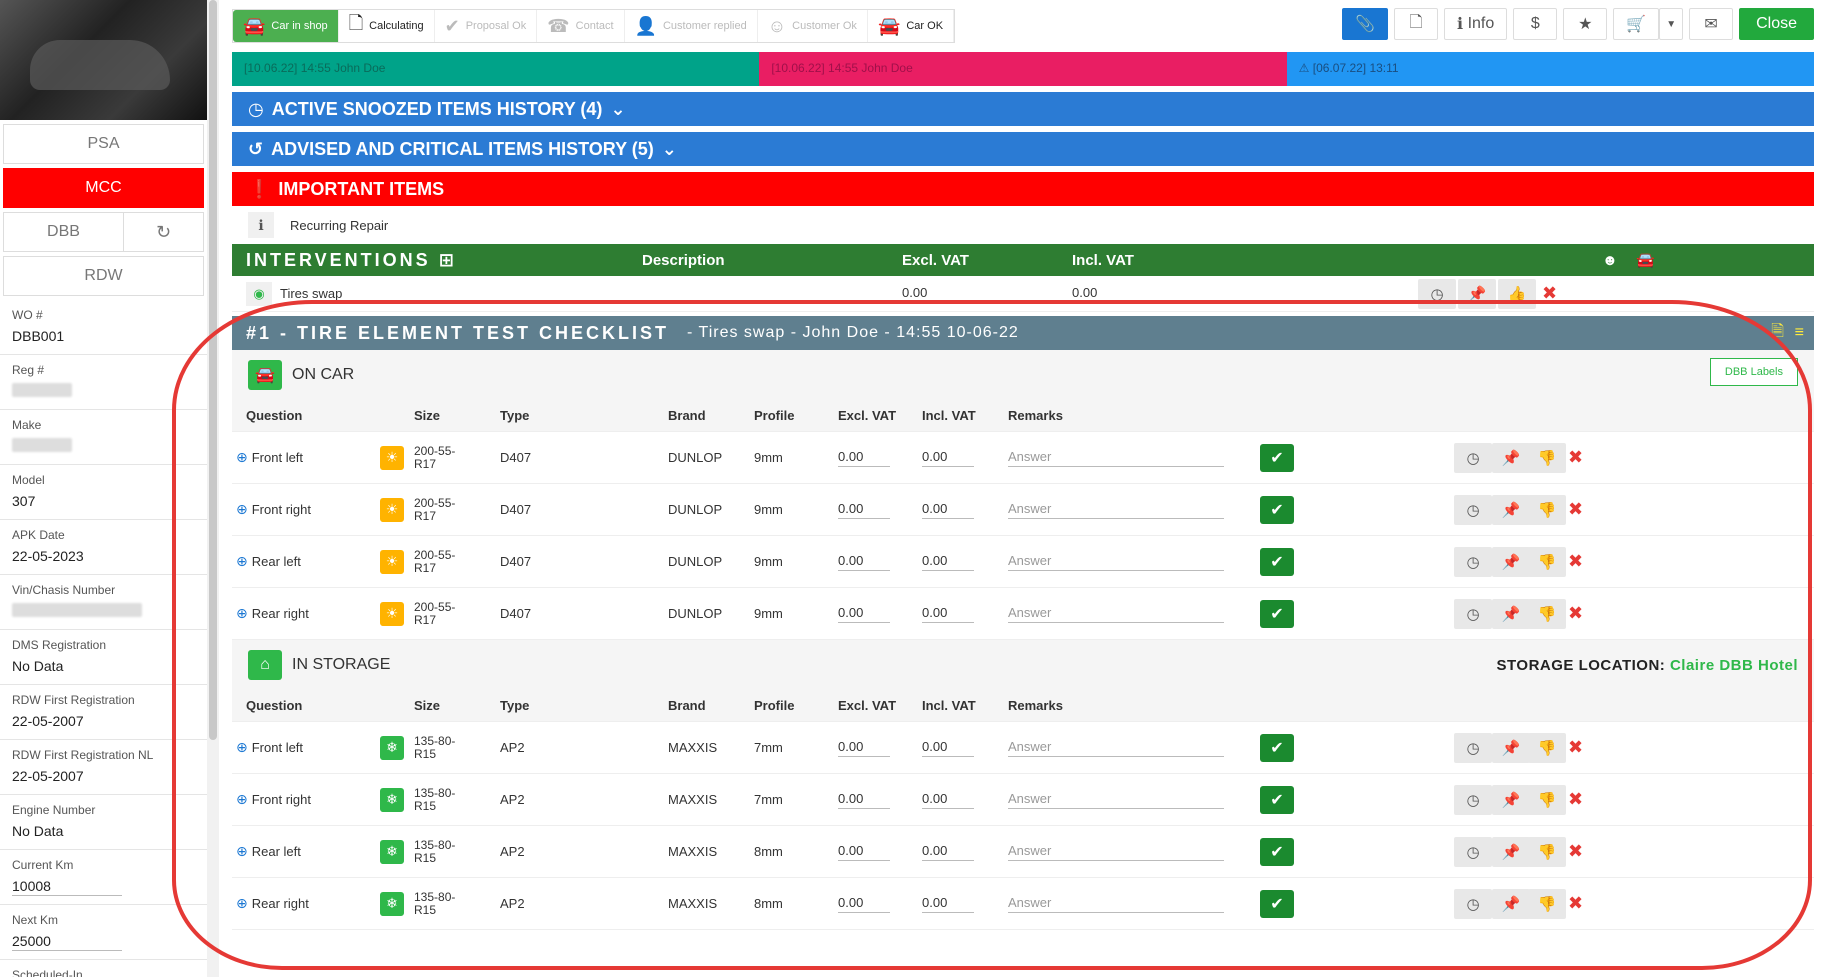 This screenshot has height=977, width=1824. Describe the element at coordinates (259, 293) in the screenshot. I see `eye-icon: ◉` at that location.